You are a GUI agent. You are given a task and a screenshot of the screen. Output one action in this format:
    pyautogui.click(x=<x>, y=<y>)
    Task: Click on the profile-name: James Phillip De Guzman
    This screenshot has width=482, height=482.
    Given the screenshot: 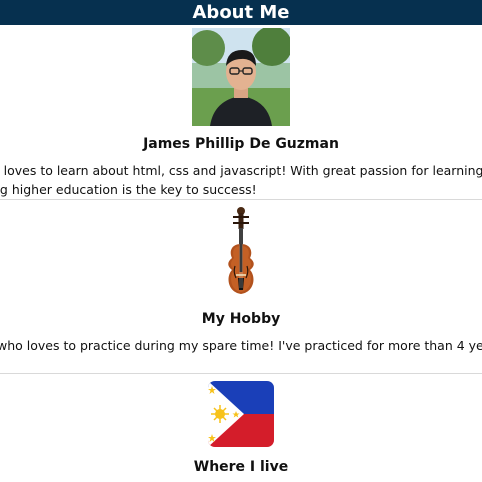 What is the action you would take?
    pyautogui.click(x=241, y=144)
    